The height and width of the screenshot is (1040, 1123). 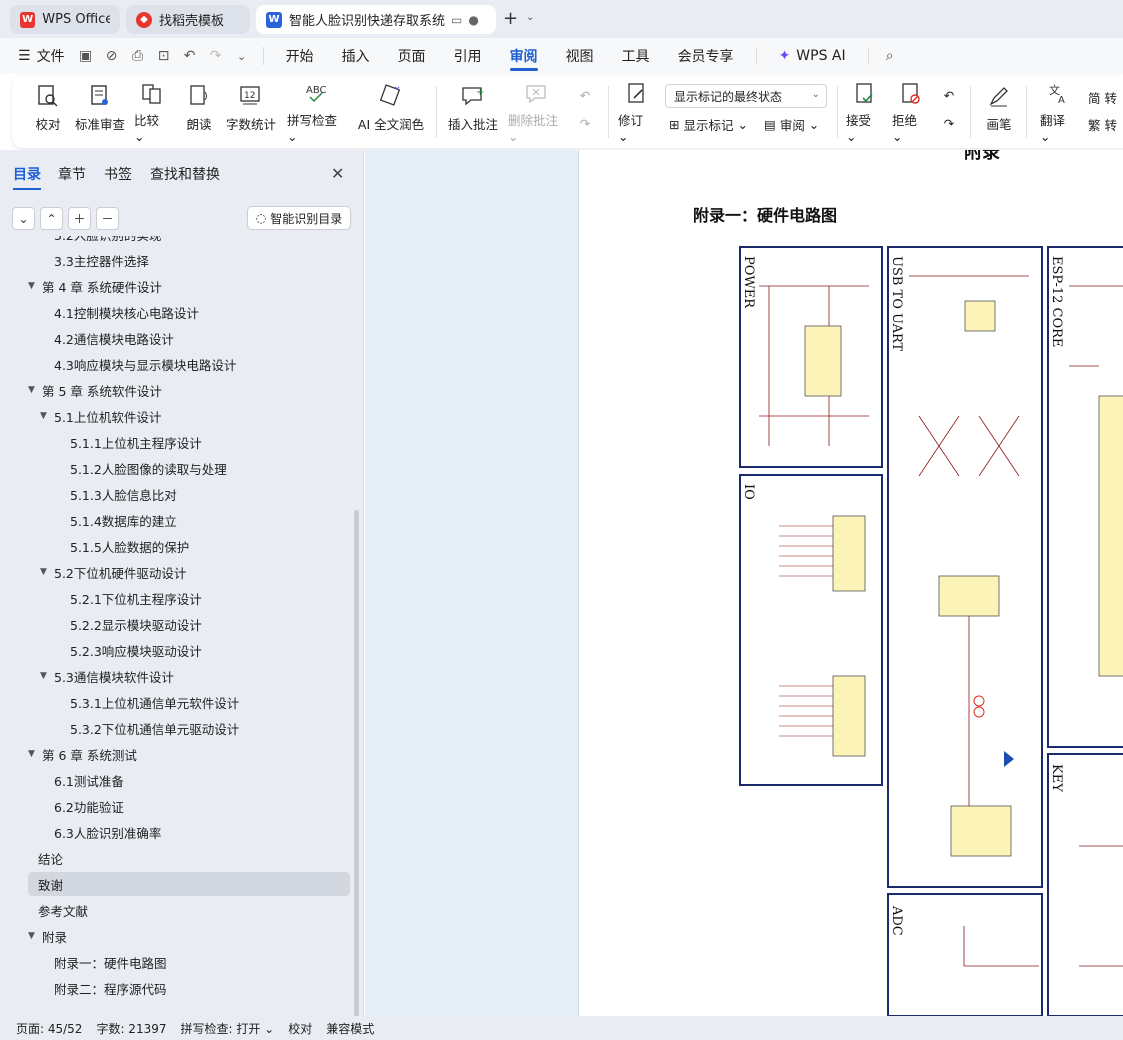 I want to click on accept-button: 接受 ⌄, so click(x=865, y=113).